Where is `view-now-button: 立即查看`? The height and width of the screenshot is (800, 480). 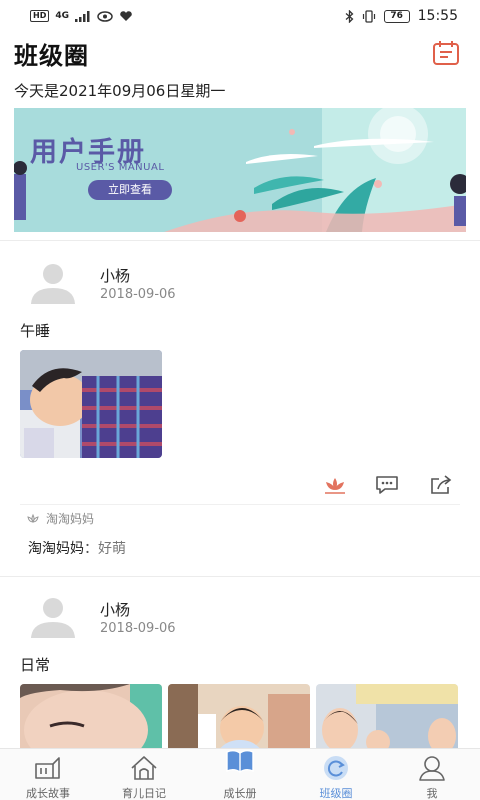
view-now-button: 立即查看 is located at coordinates (130, 190).